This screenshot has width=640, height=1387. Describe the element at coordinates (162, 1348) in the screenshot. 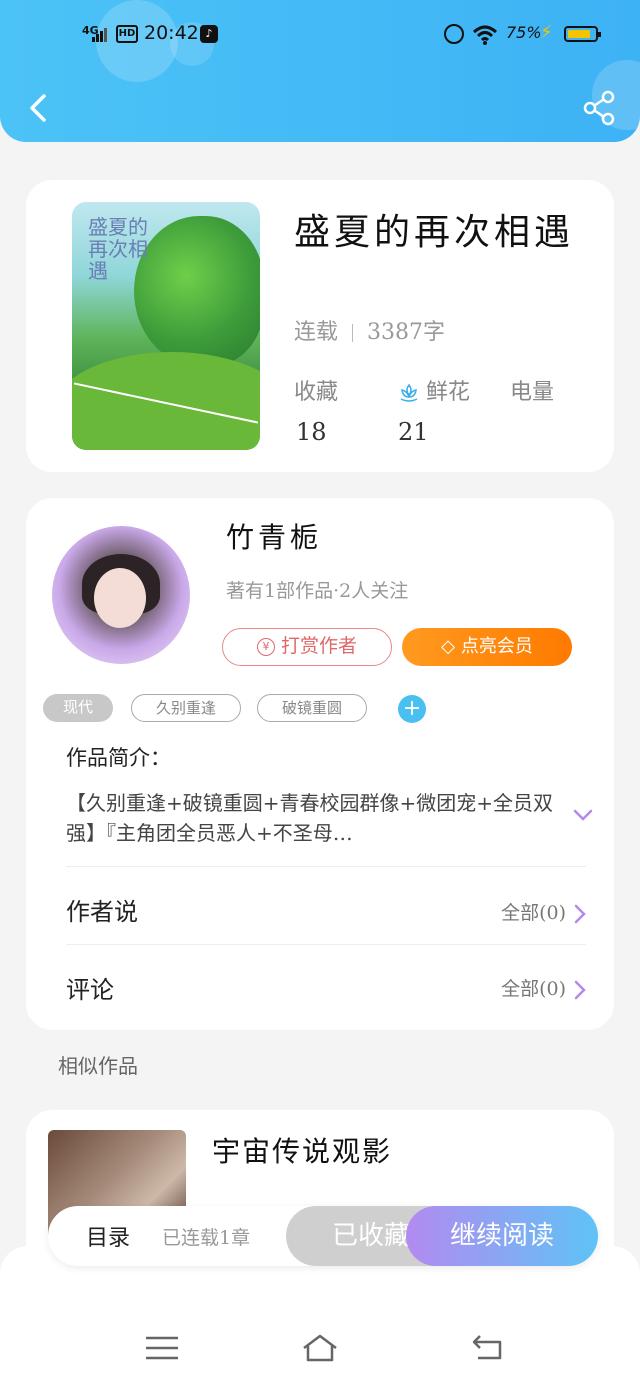

I see `menu-icon` at that location.